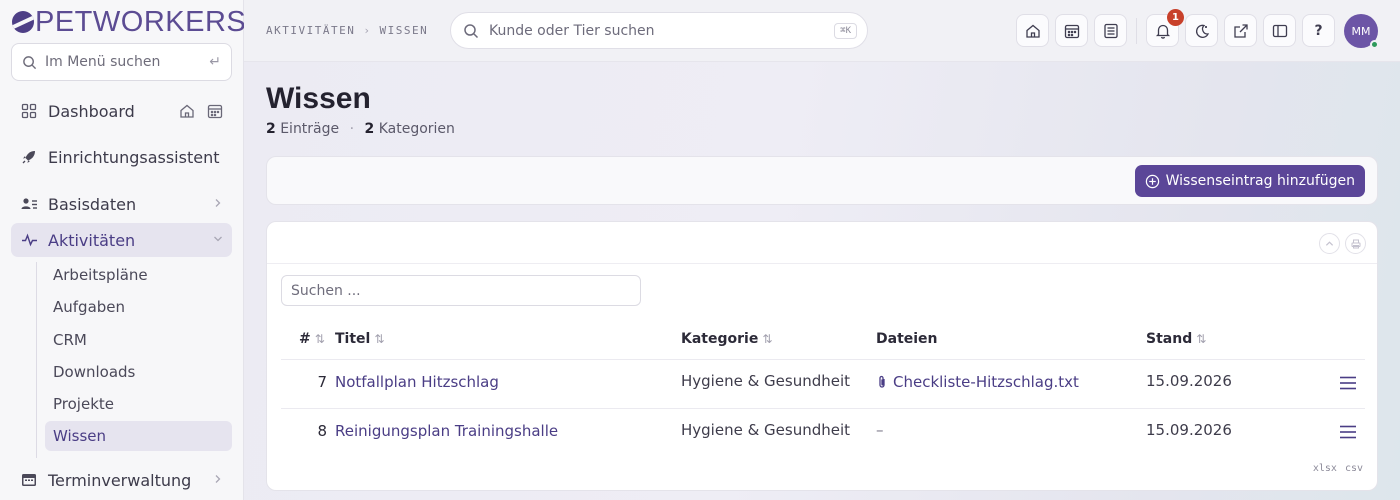 This screenshot has width=1400, height=500. Describe the element at coordinates (360, 129) in the screenshot. I see `page-stats: 2 Einträge · 2 Kategorien` at that location.